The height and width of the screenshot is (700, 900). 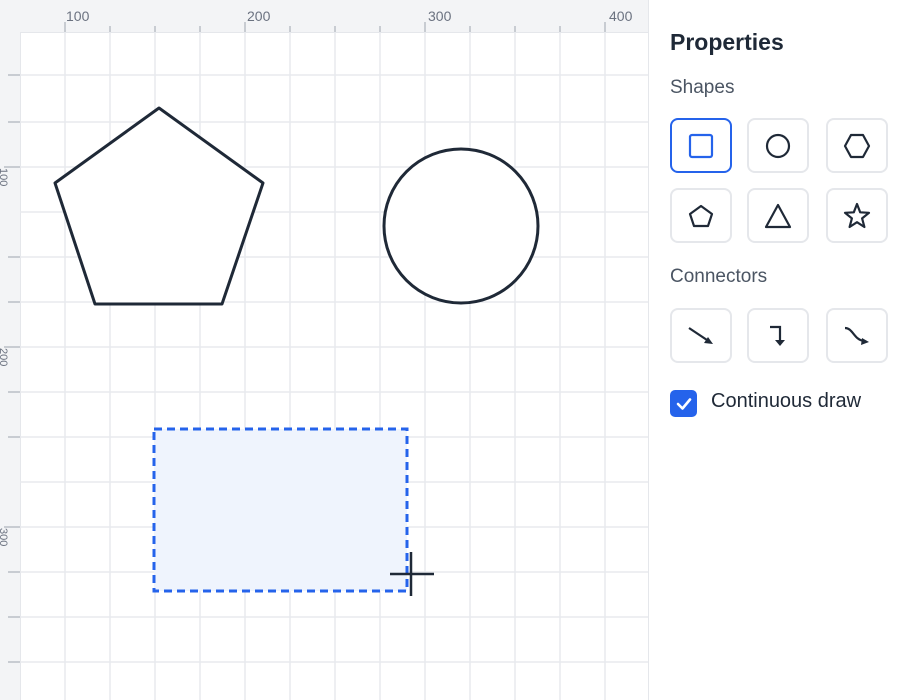 What do you see at coordinates (461, 226) in the screenshot?
I see `circle-shape` at bounding box center [461, 226].